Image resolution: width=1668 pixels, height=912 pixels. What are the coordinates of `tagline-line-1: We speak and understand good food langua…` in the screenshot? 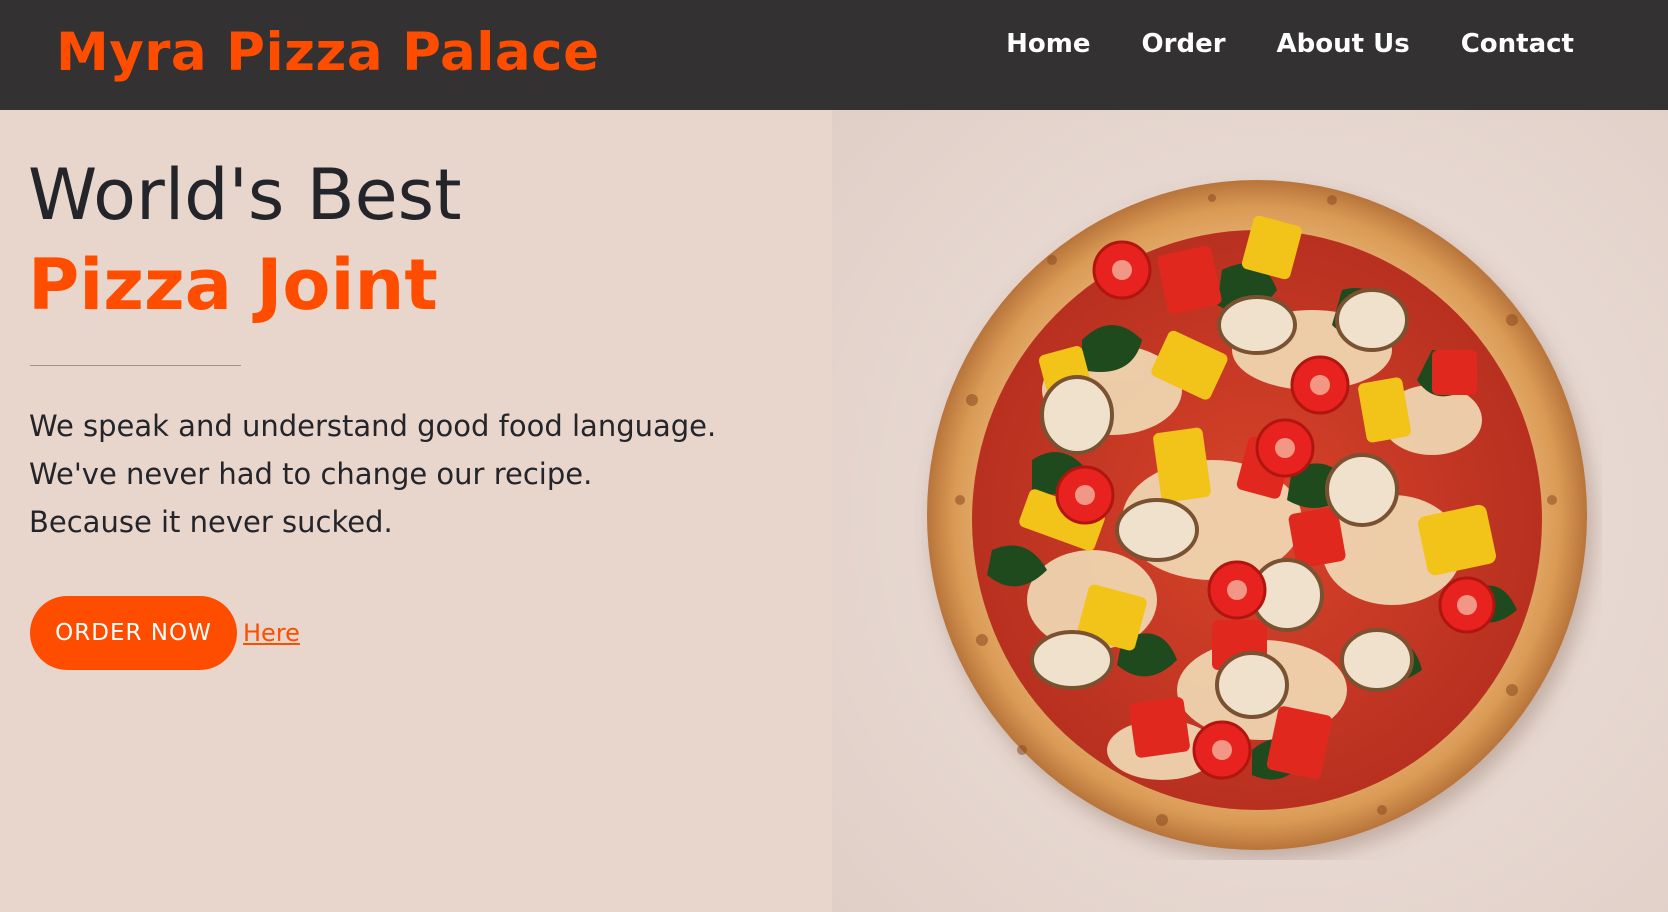 It's located at (373, 426).